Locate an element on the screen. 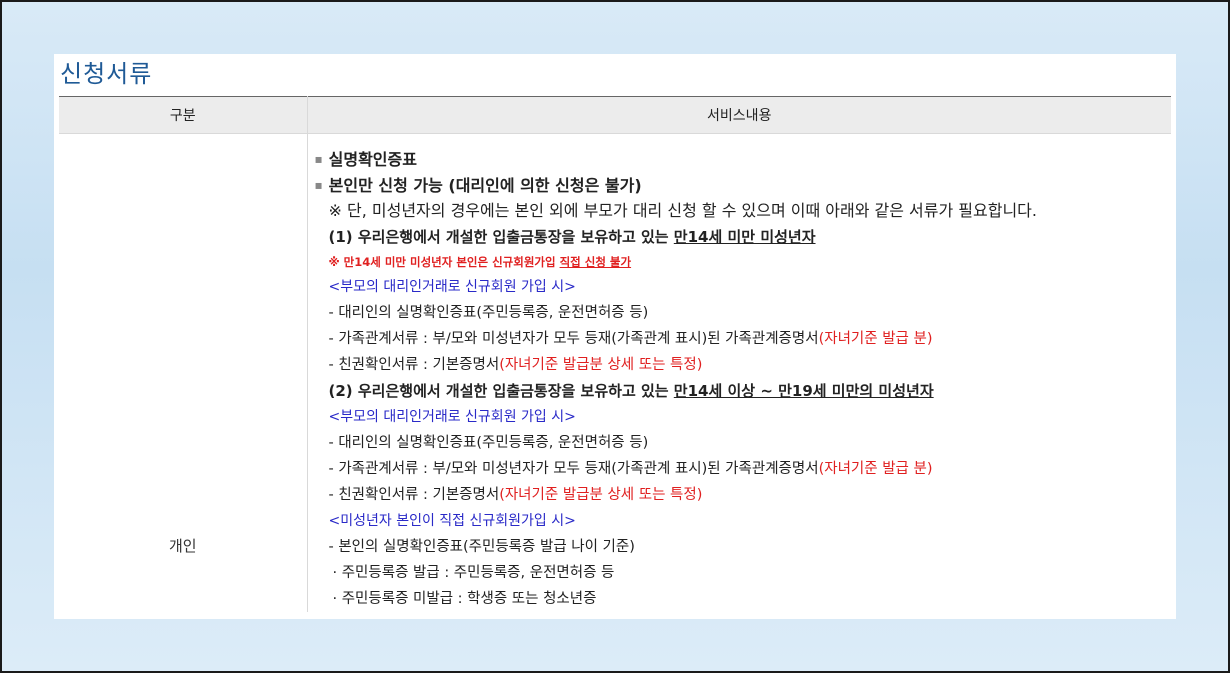 The width and height of the screenshot is (1230, 673). bullet-text: 본인만 신청 가능 (대리인에 의한 신청은 불가) is located at coordinates (485, 185).